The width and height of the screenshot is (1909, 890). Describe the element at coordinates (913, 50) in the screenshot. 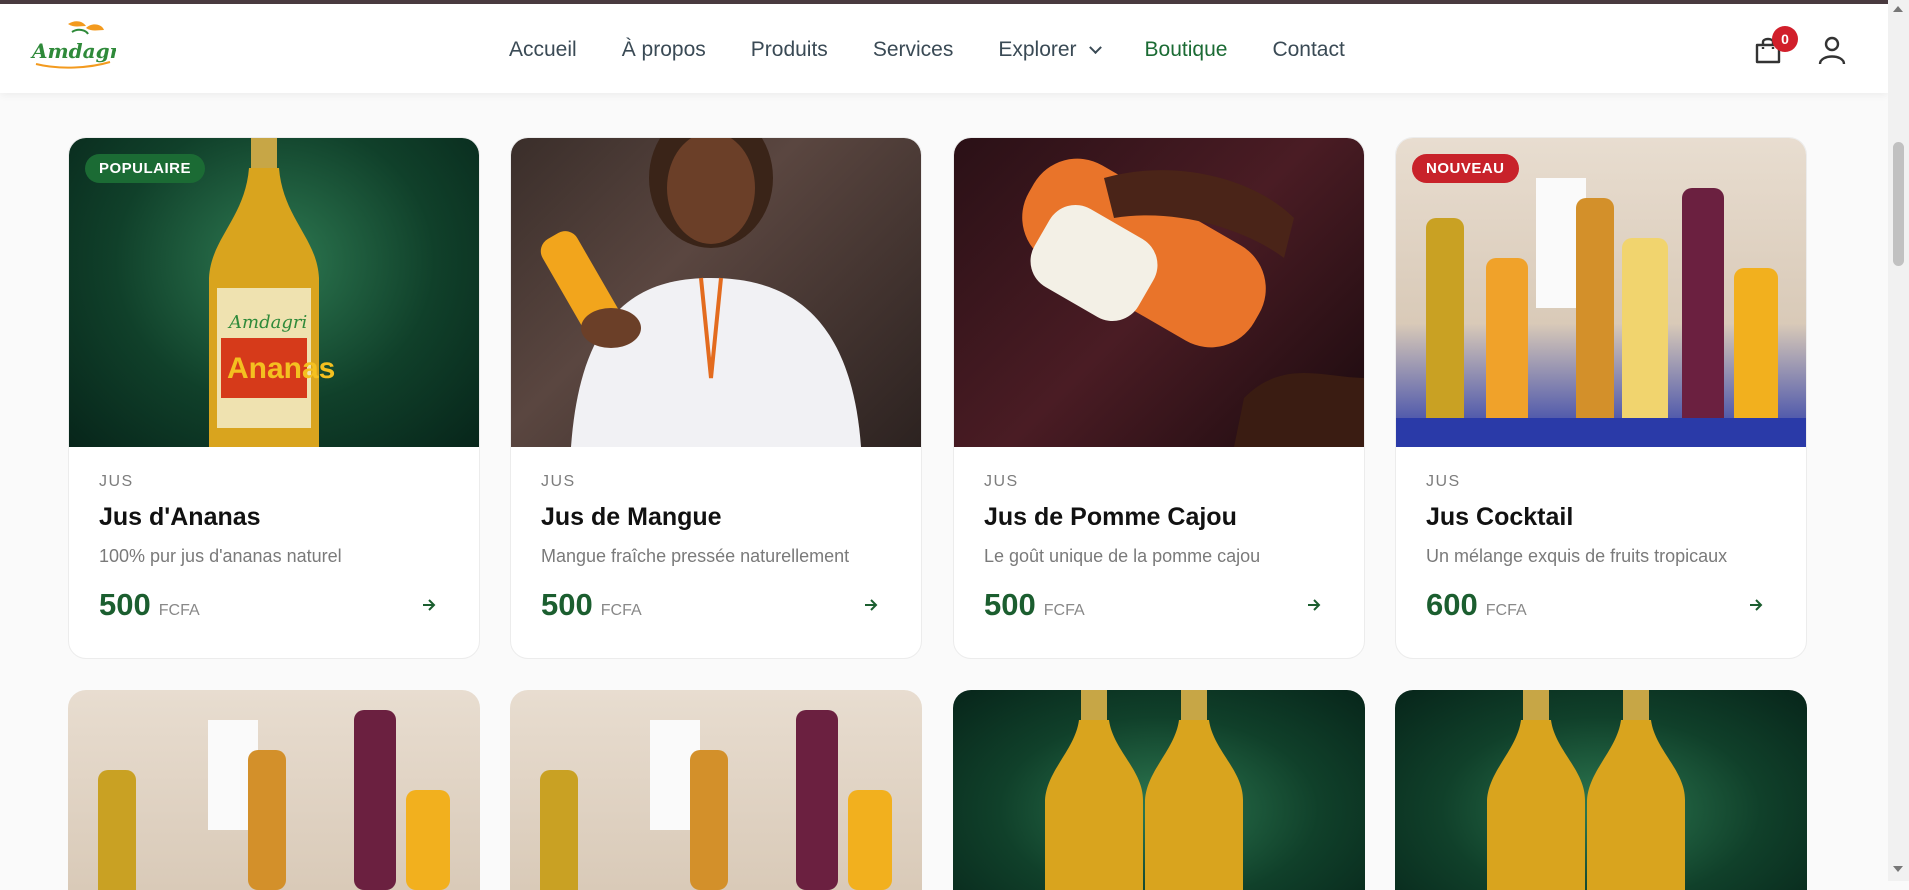

I see `nav-services: Services` at that location.